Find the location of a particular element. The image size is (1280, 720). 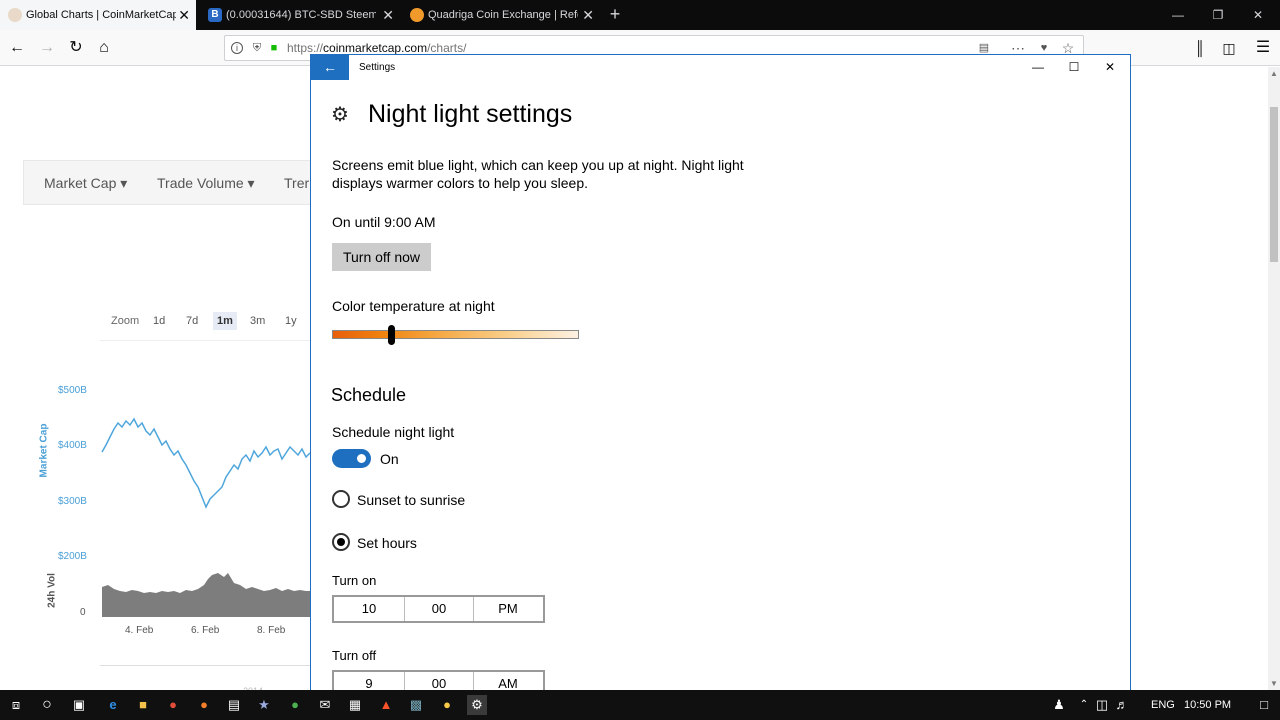

close-window-icon: ✕ is located at coordinates (1258, 15).